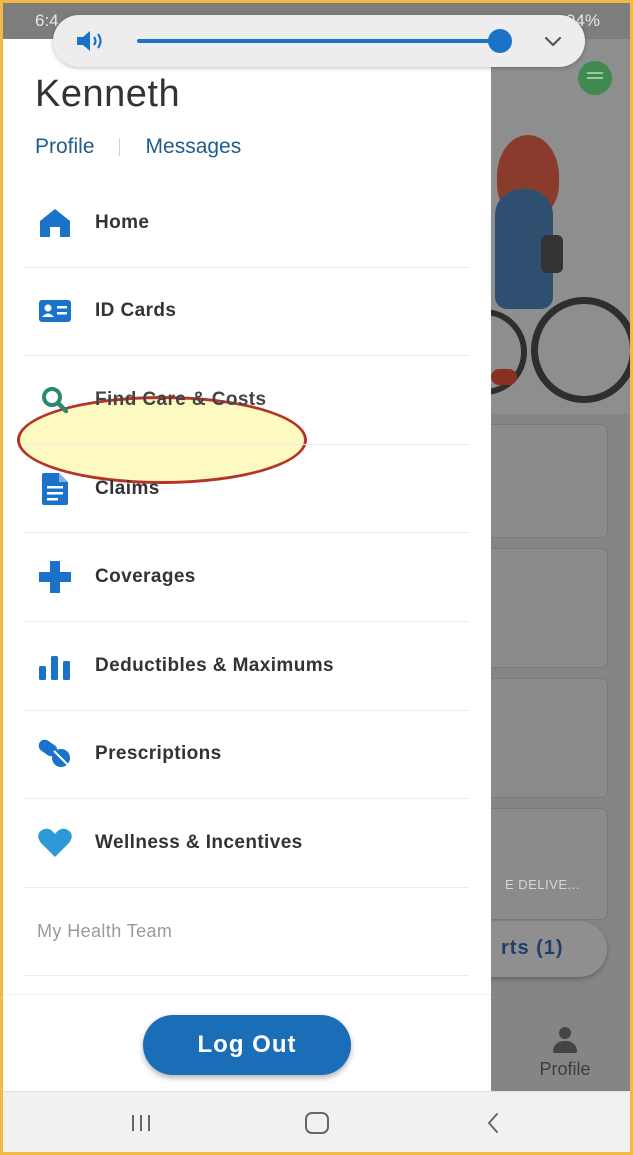 This screenshot has width=633, height=1155. What do you see at coordinates (145, 577) in the screenshot?
I see `menu-item-label: Coverages` at bounding box center [145, 577].